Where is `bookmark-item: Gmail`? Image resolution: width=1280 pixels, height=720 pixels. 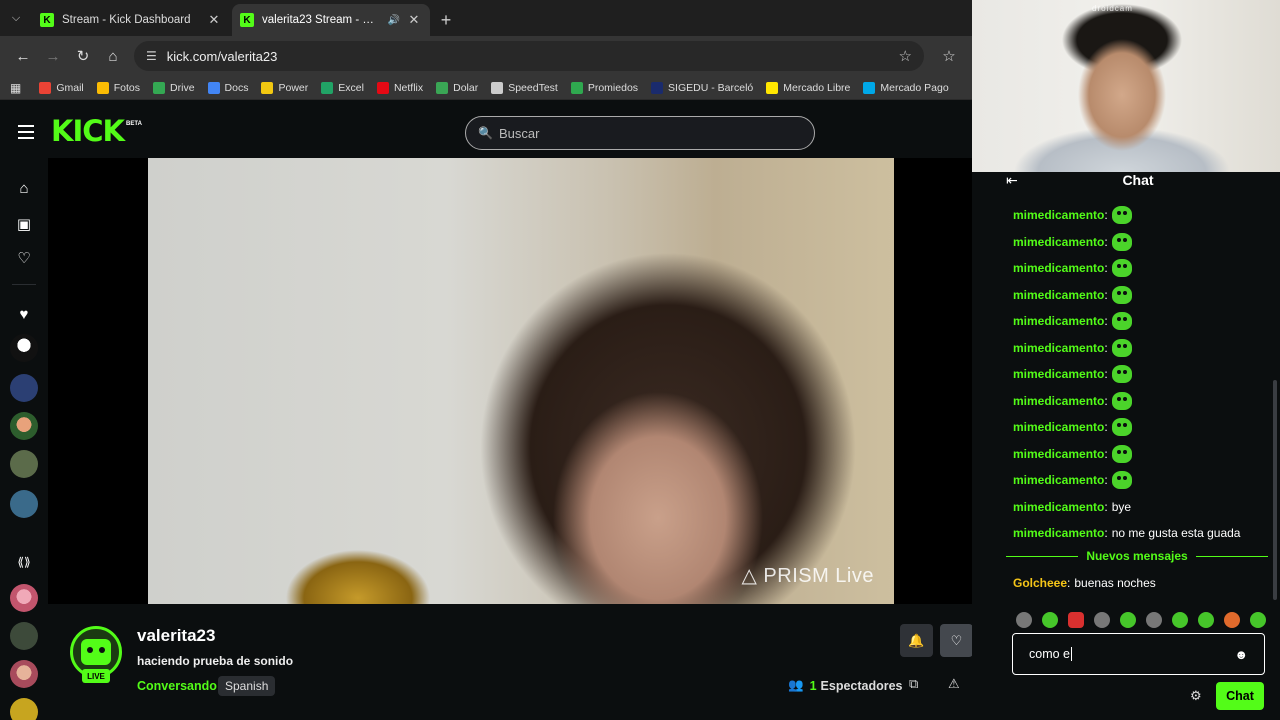
bookmark-item: Gmail is located at coordinates (61, 87).